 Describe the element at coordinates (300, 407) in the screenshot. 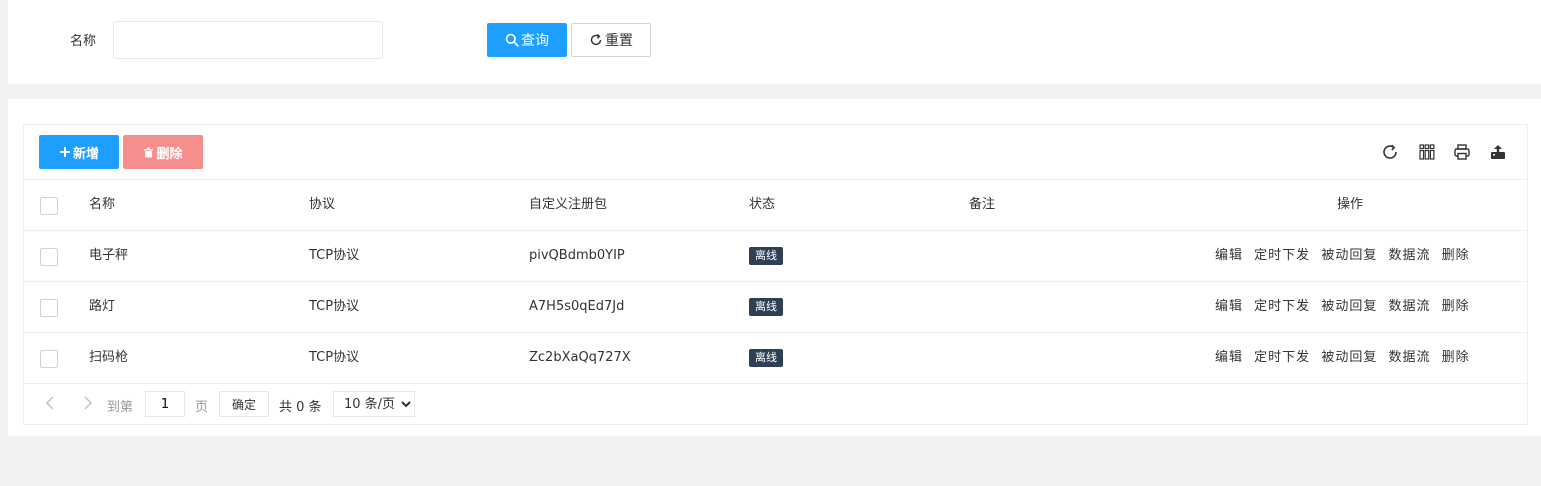

I see `total-count: 共 0 条` at that location.